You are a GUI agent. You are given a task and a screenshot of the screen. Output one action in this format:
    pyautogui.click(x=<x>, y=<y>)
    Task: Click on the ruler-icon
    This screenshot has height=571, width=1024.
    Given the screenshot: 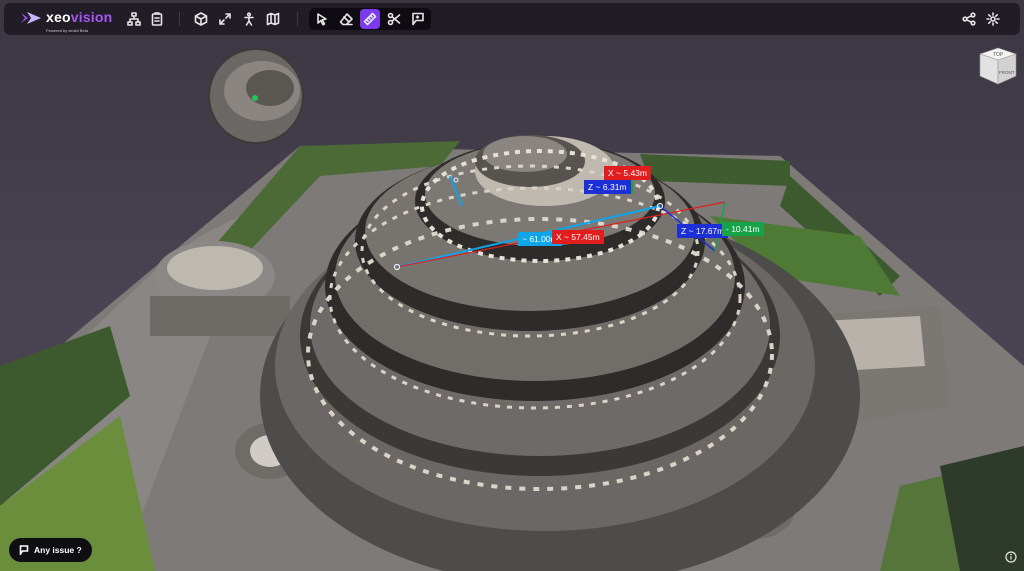 What is the action you would take?
    pyautogui.click(x=370, y=19)
    